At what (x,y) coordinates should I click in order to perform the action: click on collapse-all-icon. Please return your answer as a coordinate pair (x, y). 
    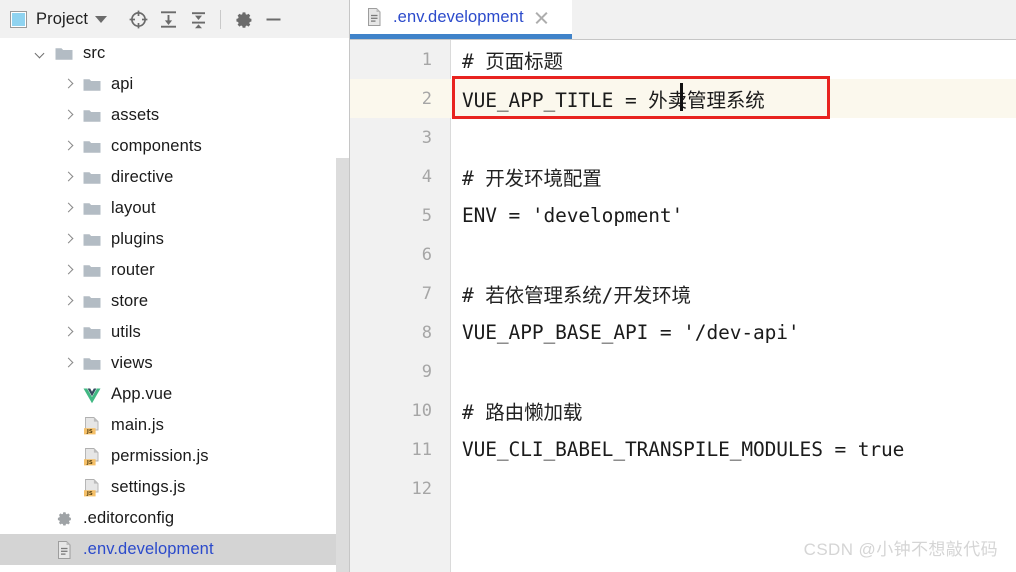
    Looking at the image, I should click on (198, 19).